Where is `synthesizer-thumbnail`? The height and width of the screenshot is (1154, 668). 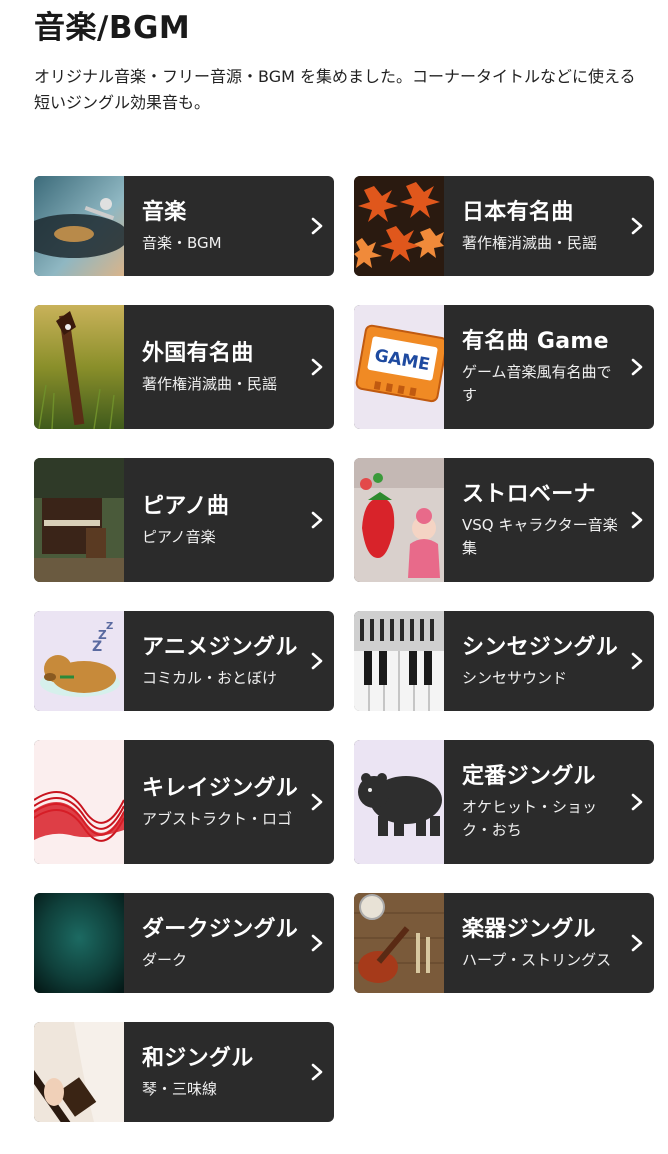 synthesizer-thumbnail is located at coordinates (399, 661).